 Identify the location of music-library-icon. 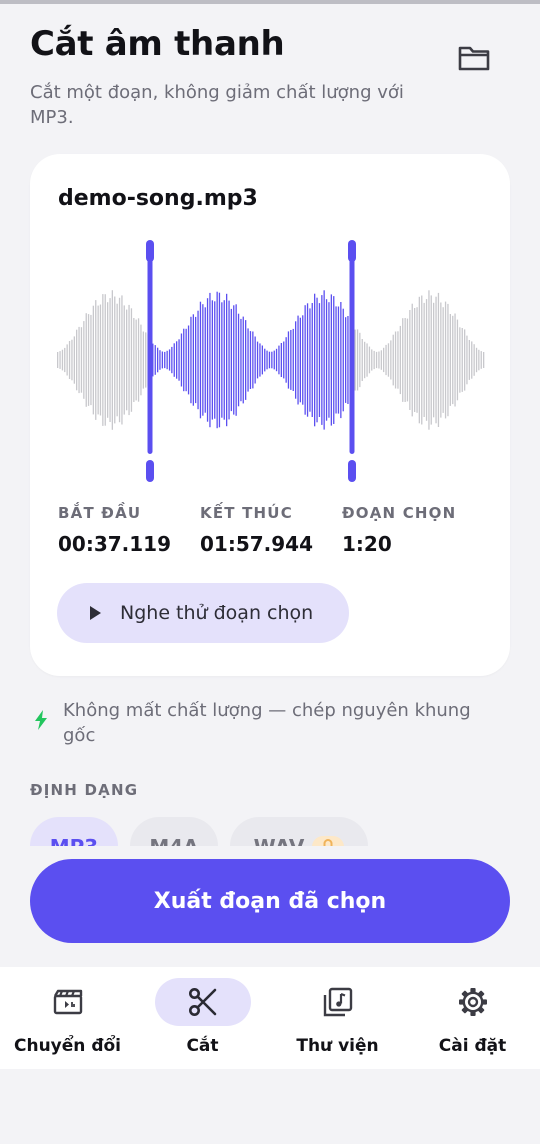
(337, 1002).